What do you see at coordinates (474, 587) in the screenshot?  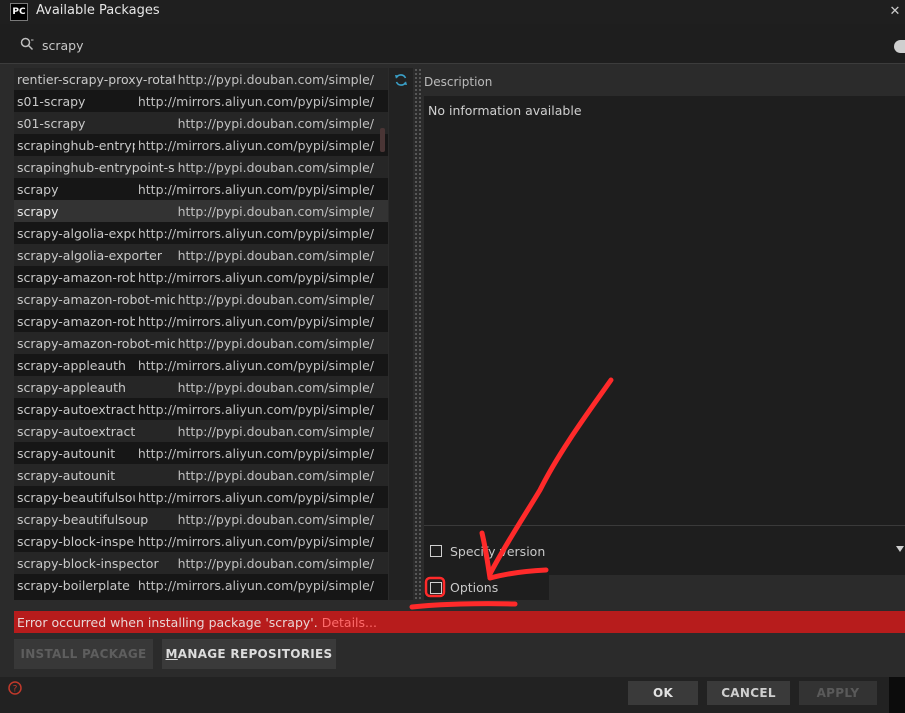 I see `options-label: Options` at bounding box center [474, 587].